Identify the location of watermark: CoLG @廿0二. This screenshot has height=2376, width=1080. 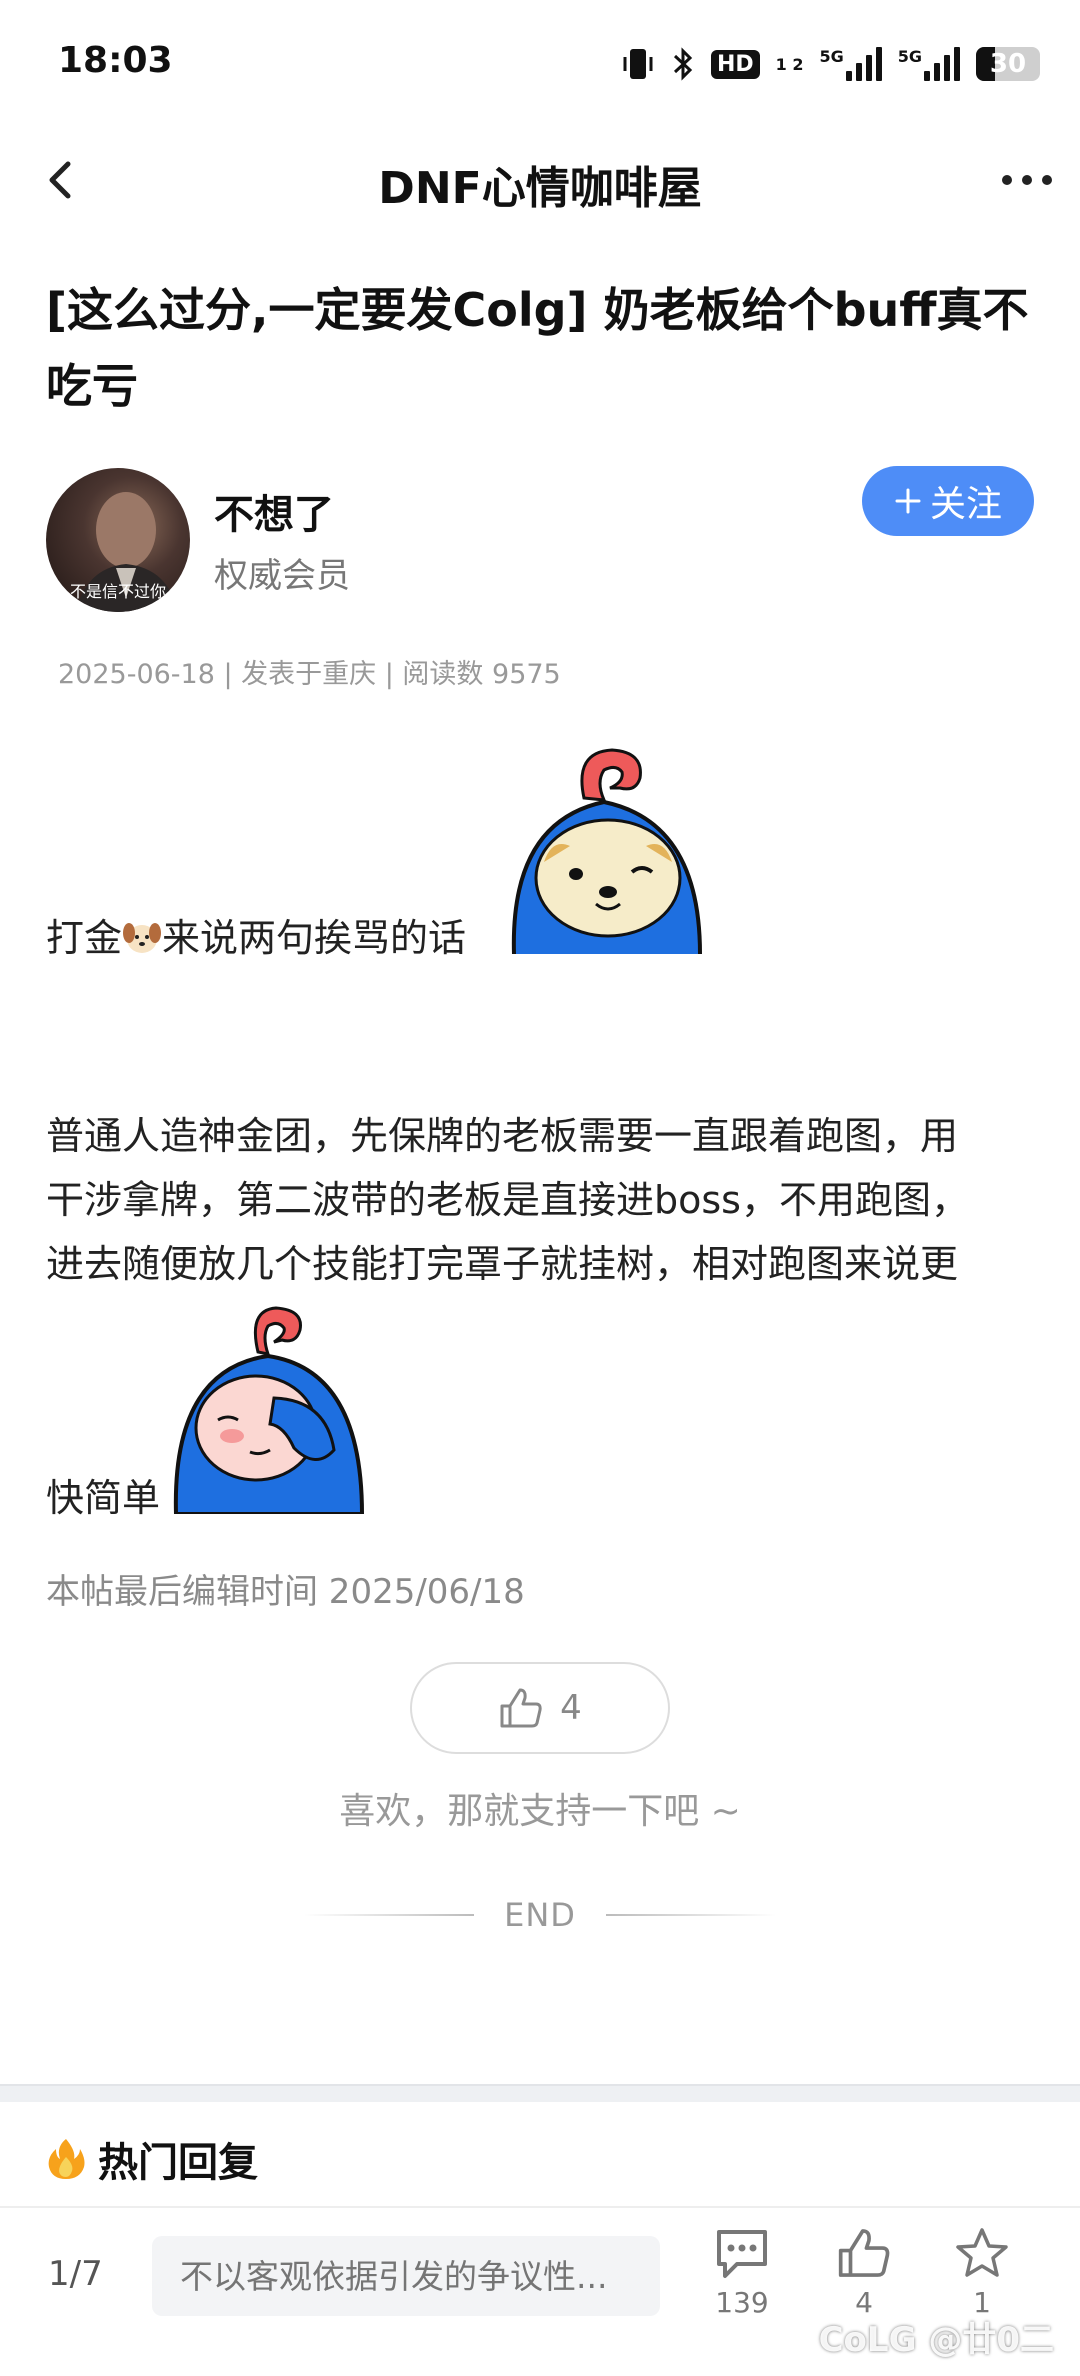
(936, 2340).